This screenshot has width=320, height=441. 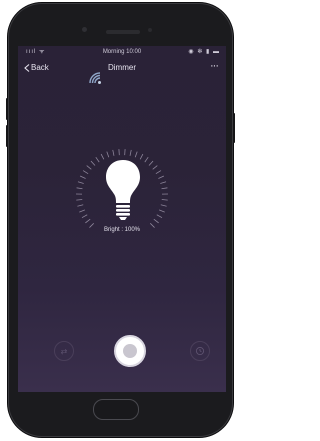 I want to click on control-bar: ⇄, so click(x=122, y=354).